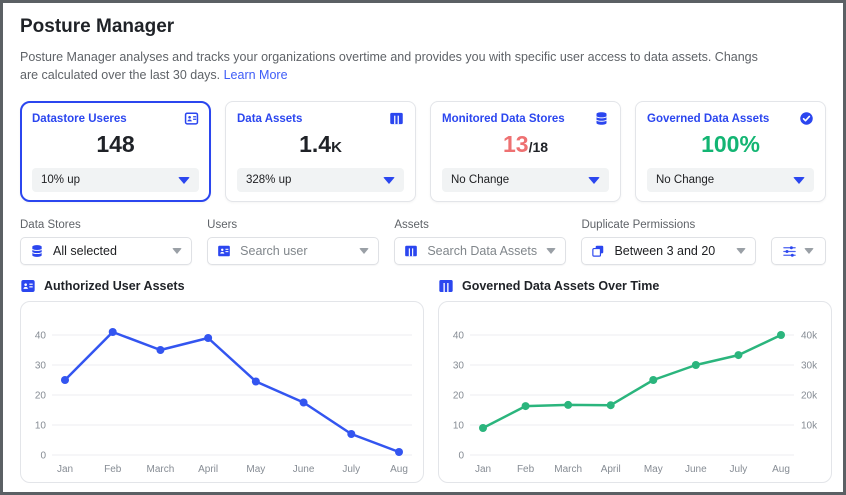 The width and height of the screenshot is (846, 495). I want to click on page-title: Posture Manager, so click(97, 26).